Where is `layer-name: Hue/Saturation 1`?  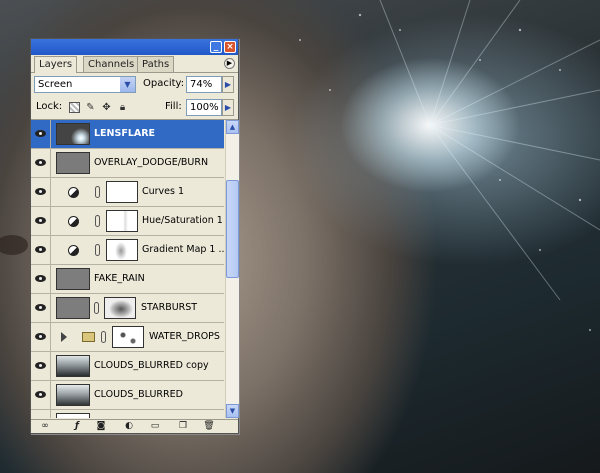 layer-name: Hue/Saturation 1 is located at coordinates (182, 220).